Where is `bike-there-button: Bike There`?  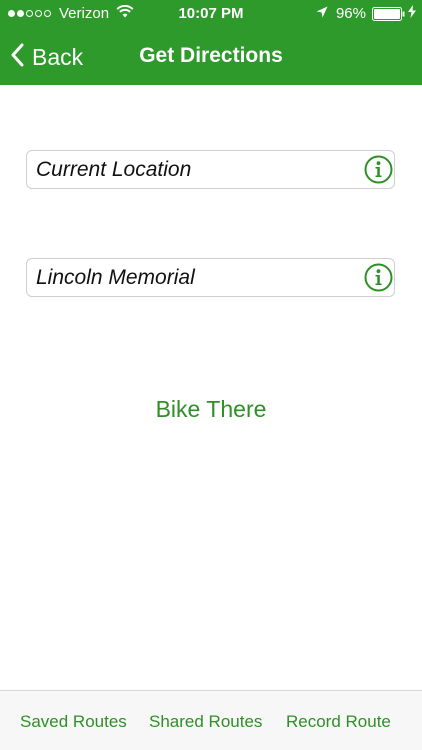
bike-there-button: Bike There is located at coordinates (211, 409).